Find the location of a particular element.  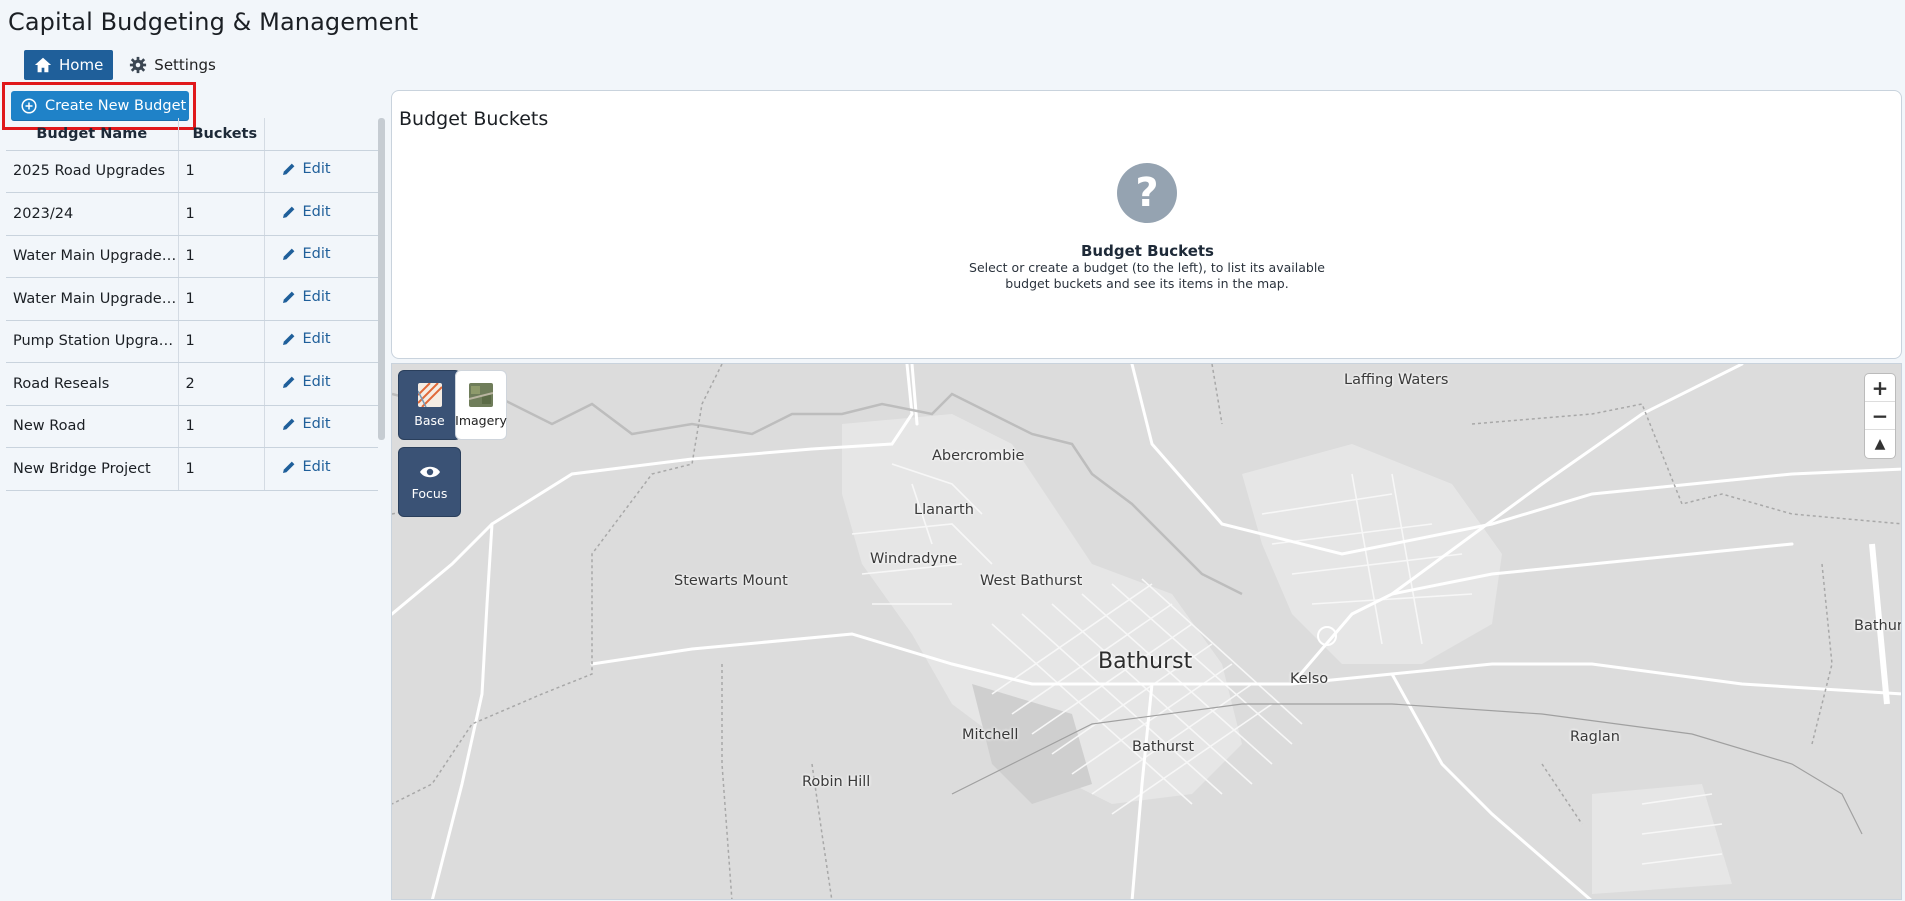

place-label: Windradyne is located at coordinates (914, 559).